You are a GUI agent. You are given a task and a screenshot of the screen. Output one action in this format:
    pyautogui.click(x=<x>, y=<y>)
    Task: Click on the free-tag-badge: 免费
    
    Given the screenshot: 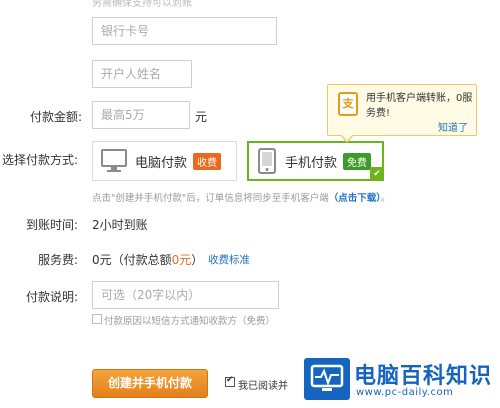 What is the action you would take?
    pyautogui.click(x=357, y=161)
    